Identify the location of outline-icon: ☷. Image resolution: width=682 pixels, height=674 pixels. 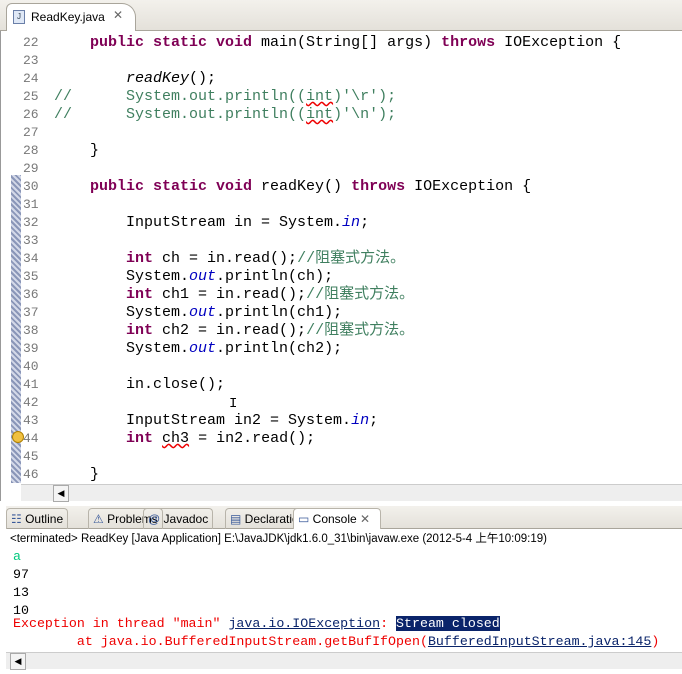
(18, 519).